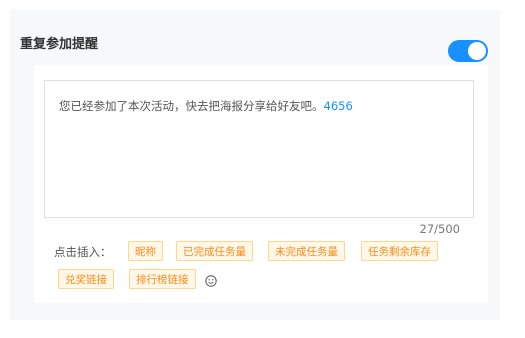  I want to click on toggle-knob, so click(477, 51).